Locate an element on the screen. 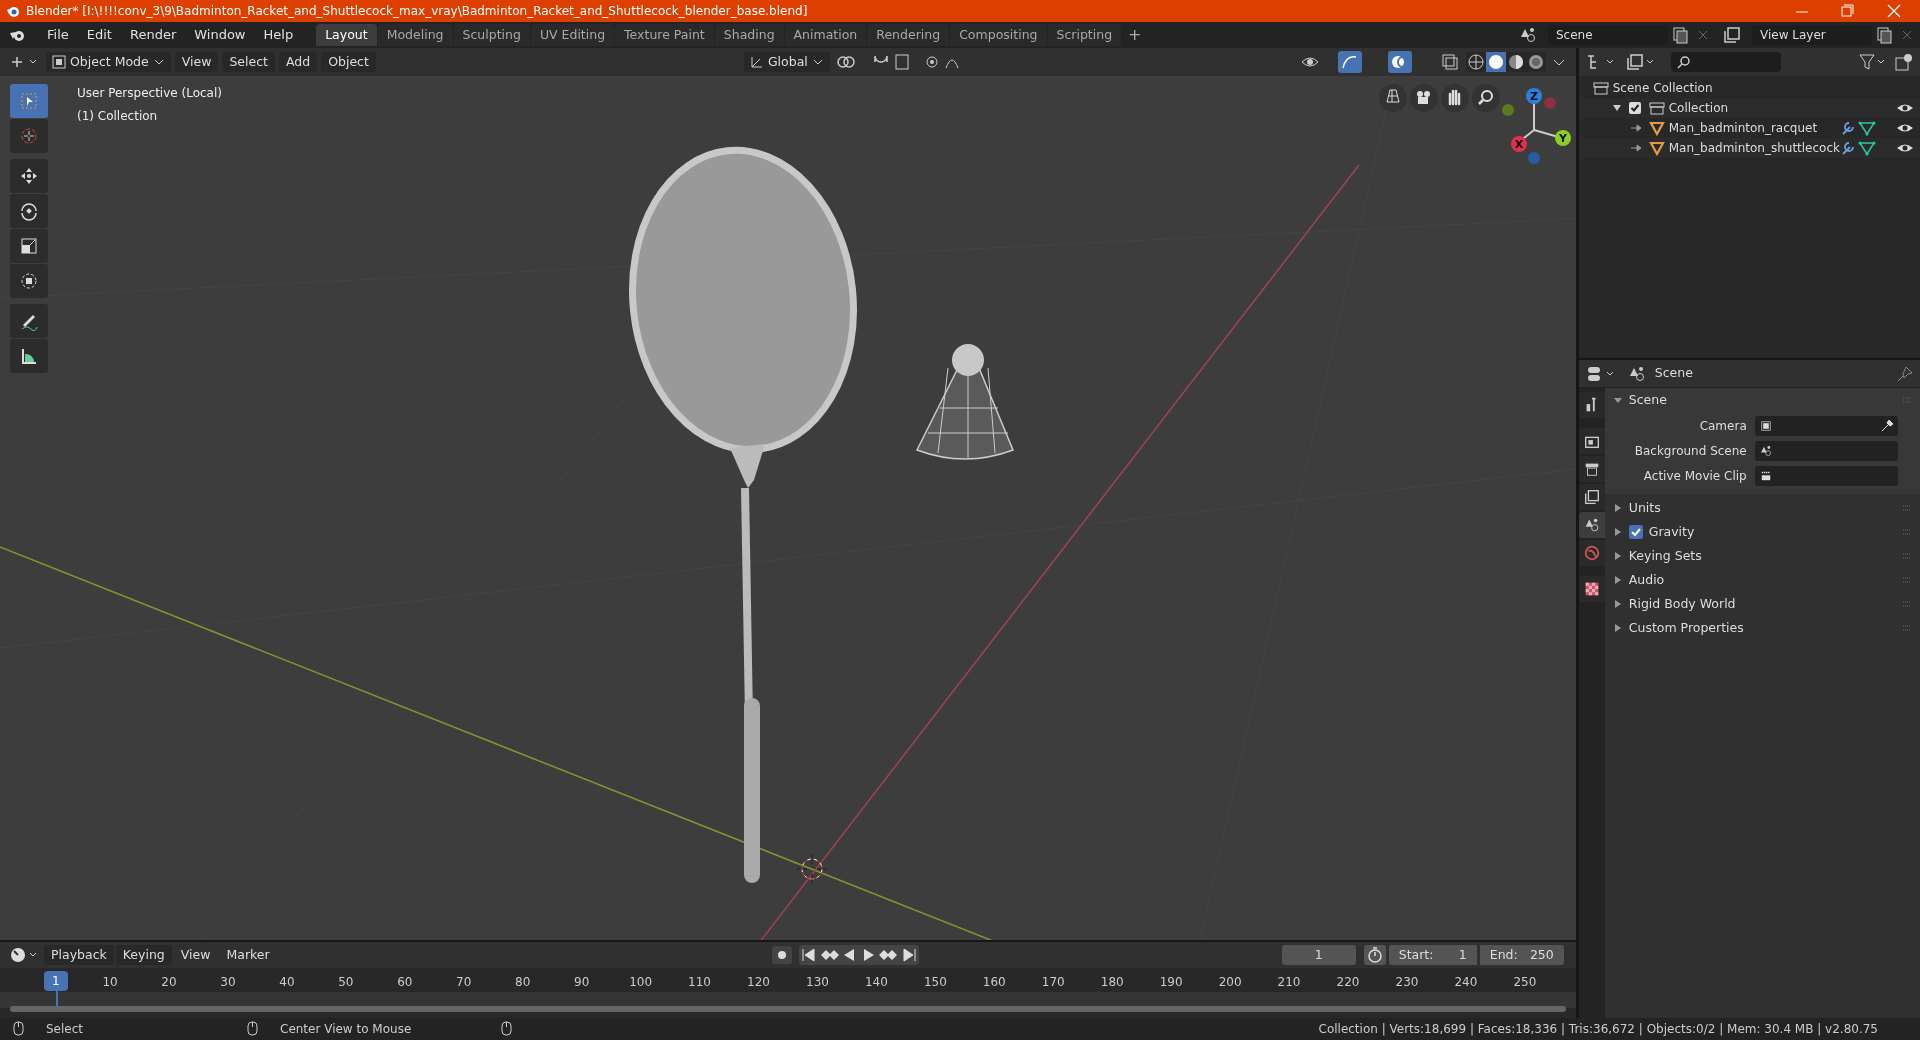 This screenshot has height=1040, width=1920. frame-number: 110 is located at coordinates (699, 982).